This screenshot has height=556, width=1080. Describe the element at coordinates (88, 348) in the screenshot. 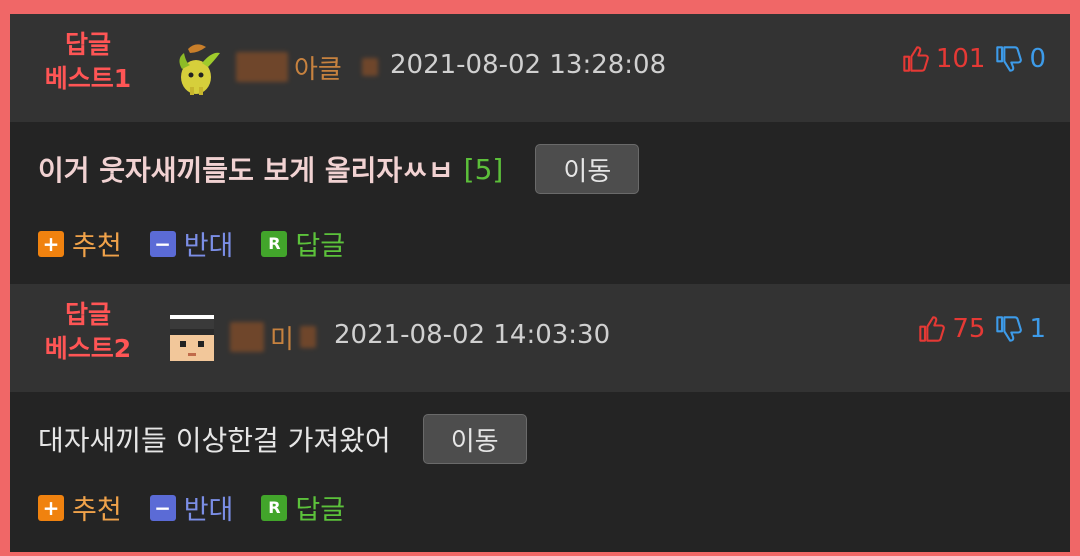

I see `best-badge-line2: 베스트2` at that location.